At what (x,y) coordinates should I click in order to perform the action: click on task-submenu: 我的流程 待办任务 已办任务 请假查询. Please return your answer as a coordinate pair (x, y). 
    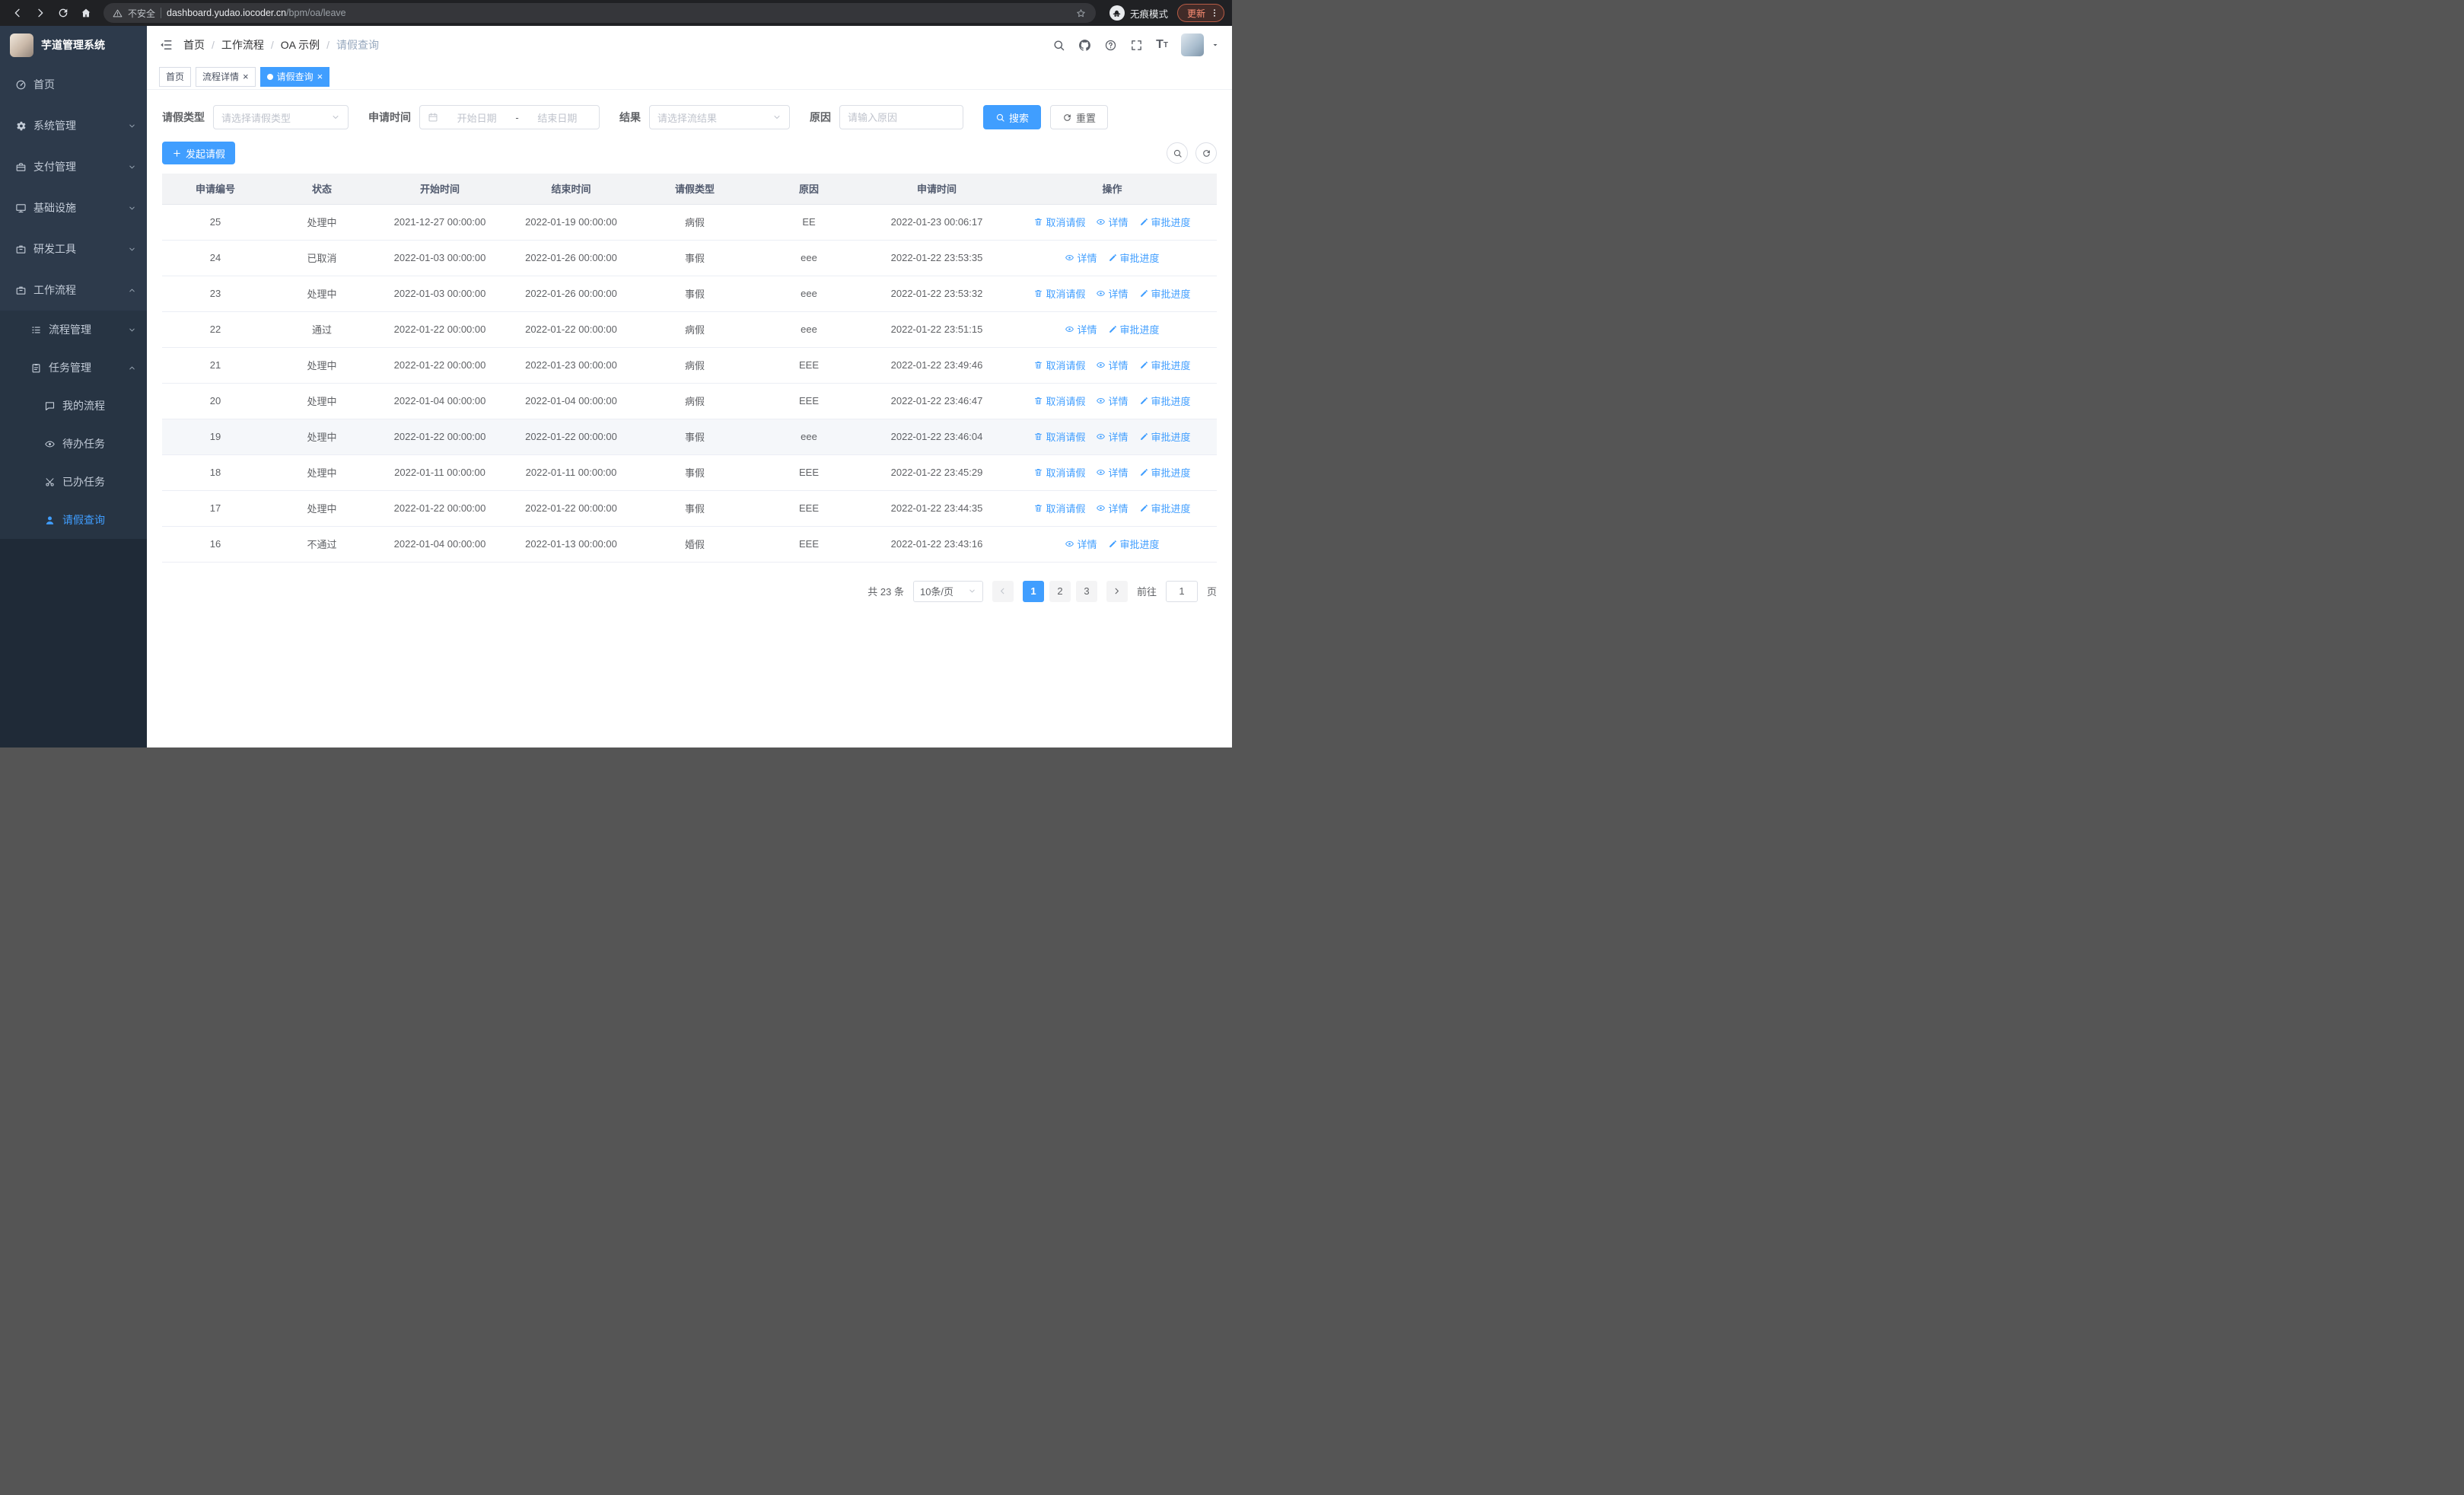
    Looking at the image, I should click on (73, 463).